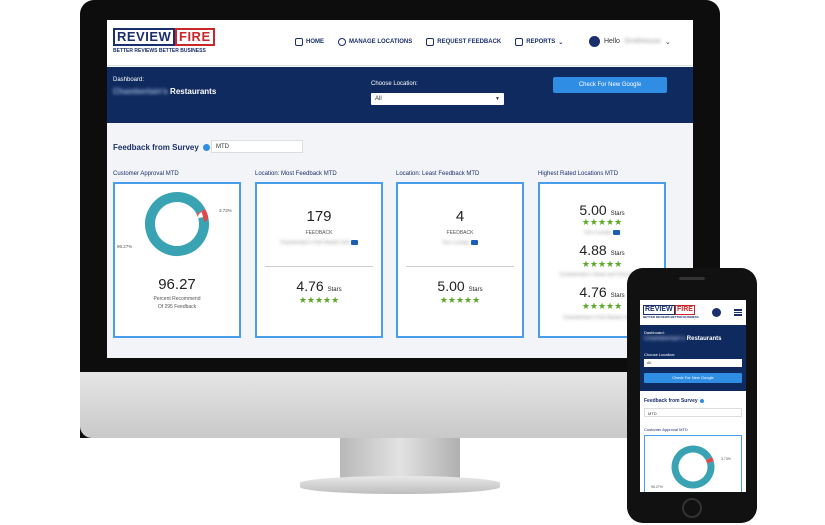 The width and height of the screenshot is (825, 525). I want to click on nav-home: HOME, so click(309, 42).